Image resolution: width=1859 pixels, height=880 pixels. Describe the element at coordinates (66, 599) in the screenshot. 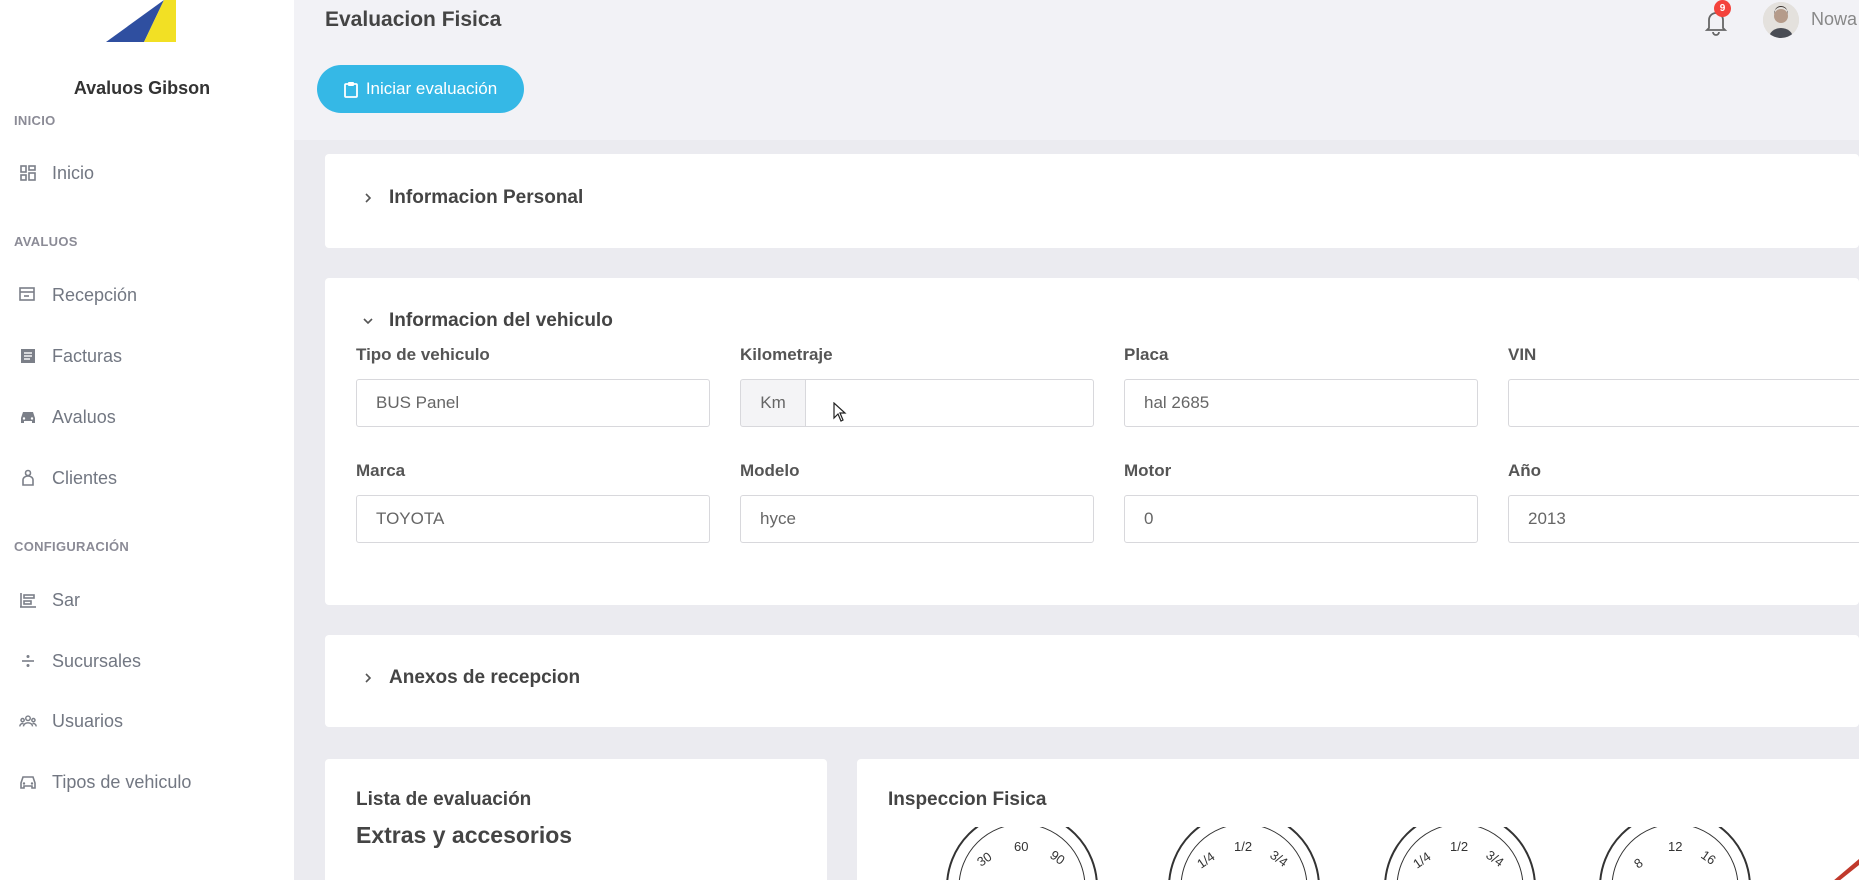

I see `sidebar-item-label: Sar` at that location.